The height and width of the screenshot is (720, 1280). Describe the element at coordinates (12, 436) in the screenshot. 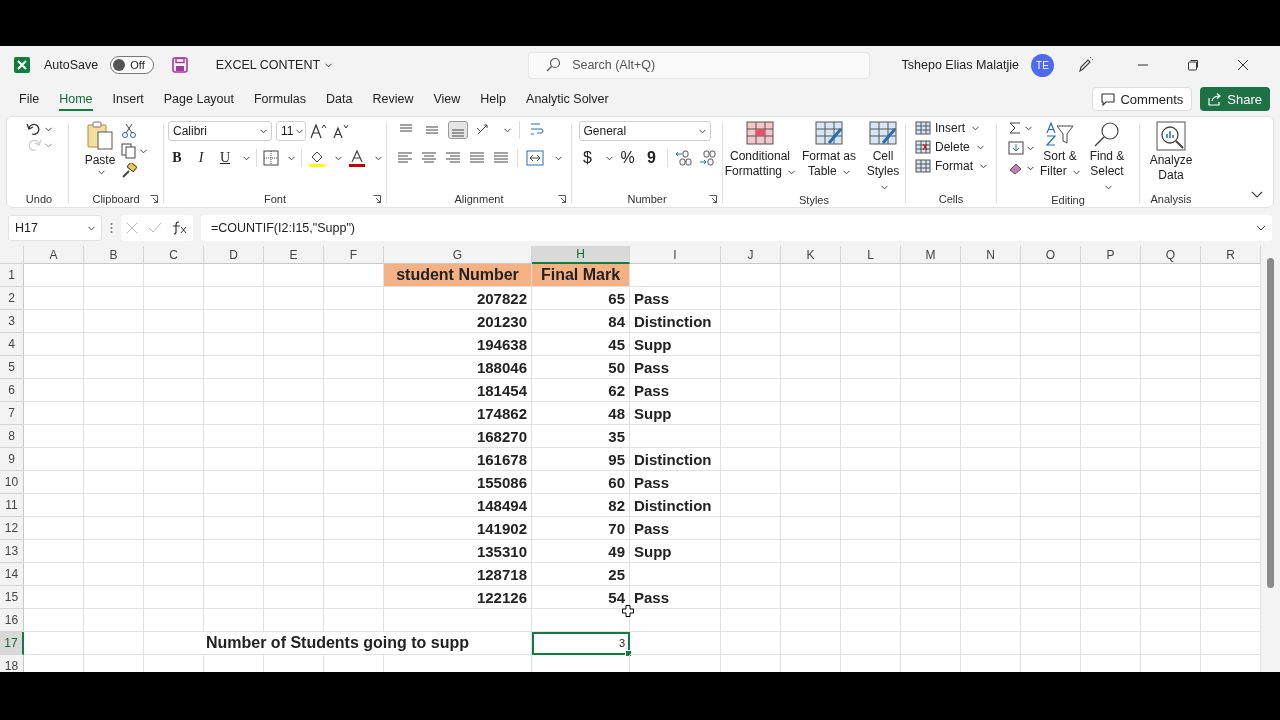

I see `row-header: 8` at that location.